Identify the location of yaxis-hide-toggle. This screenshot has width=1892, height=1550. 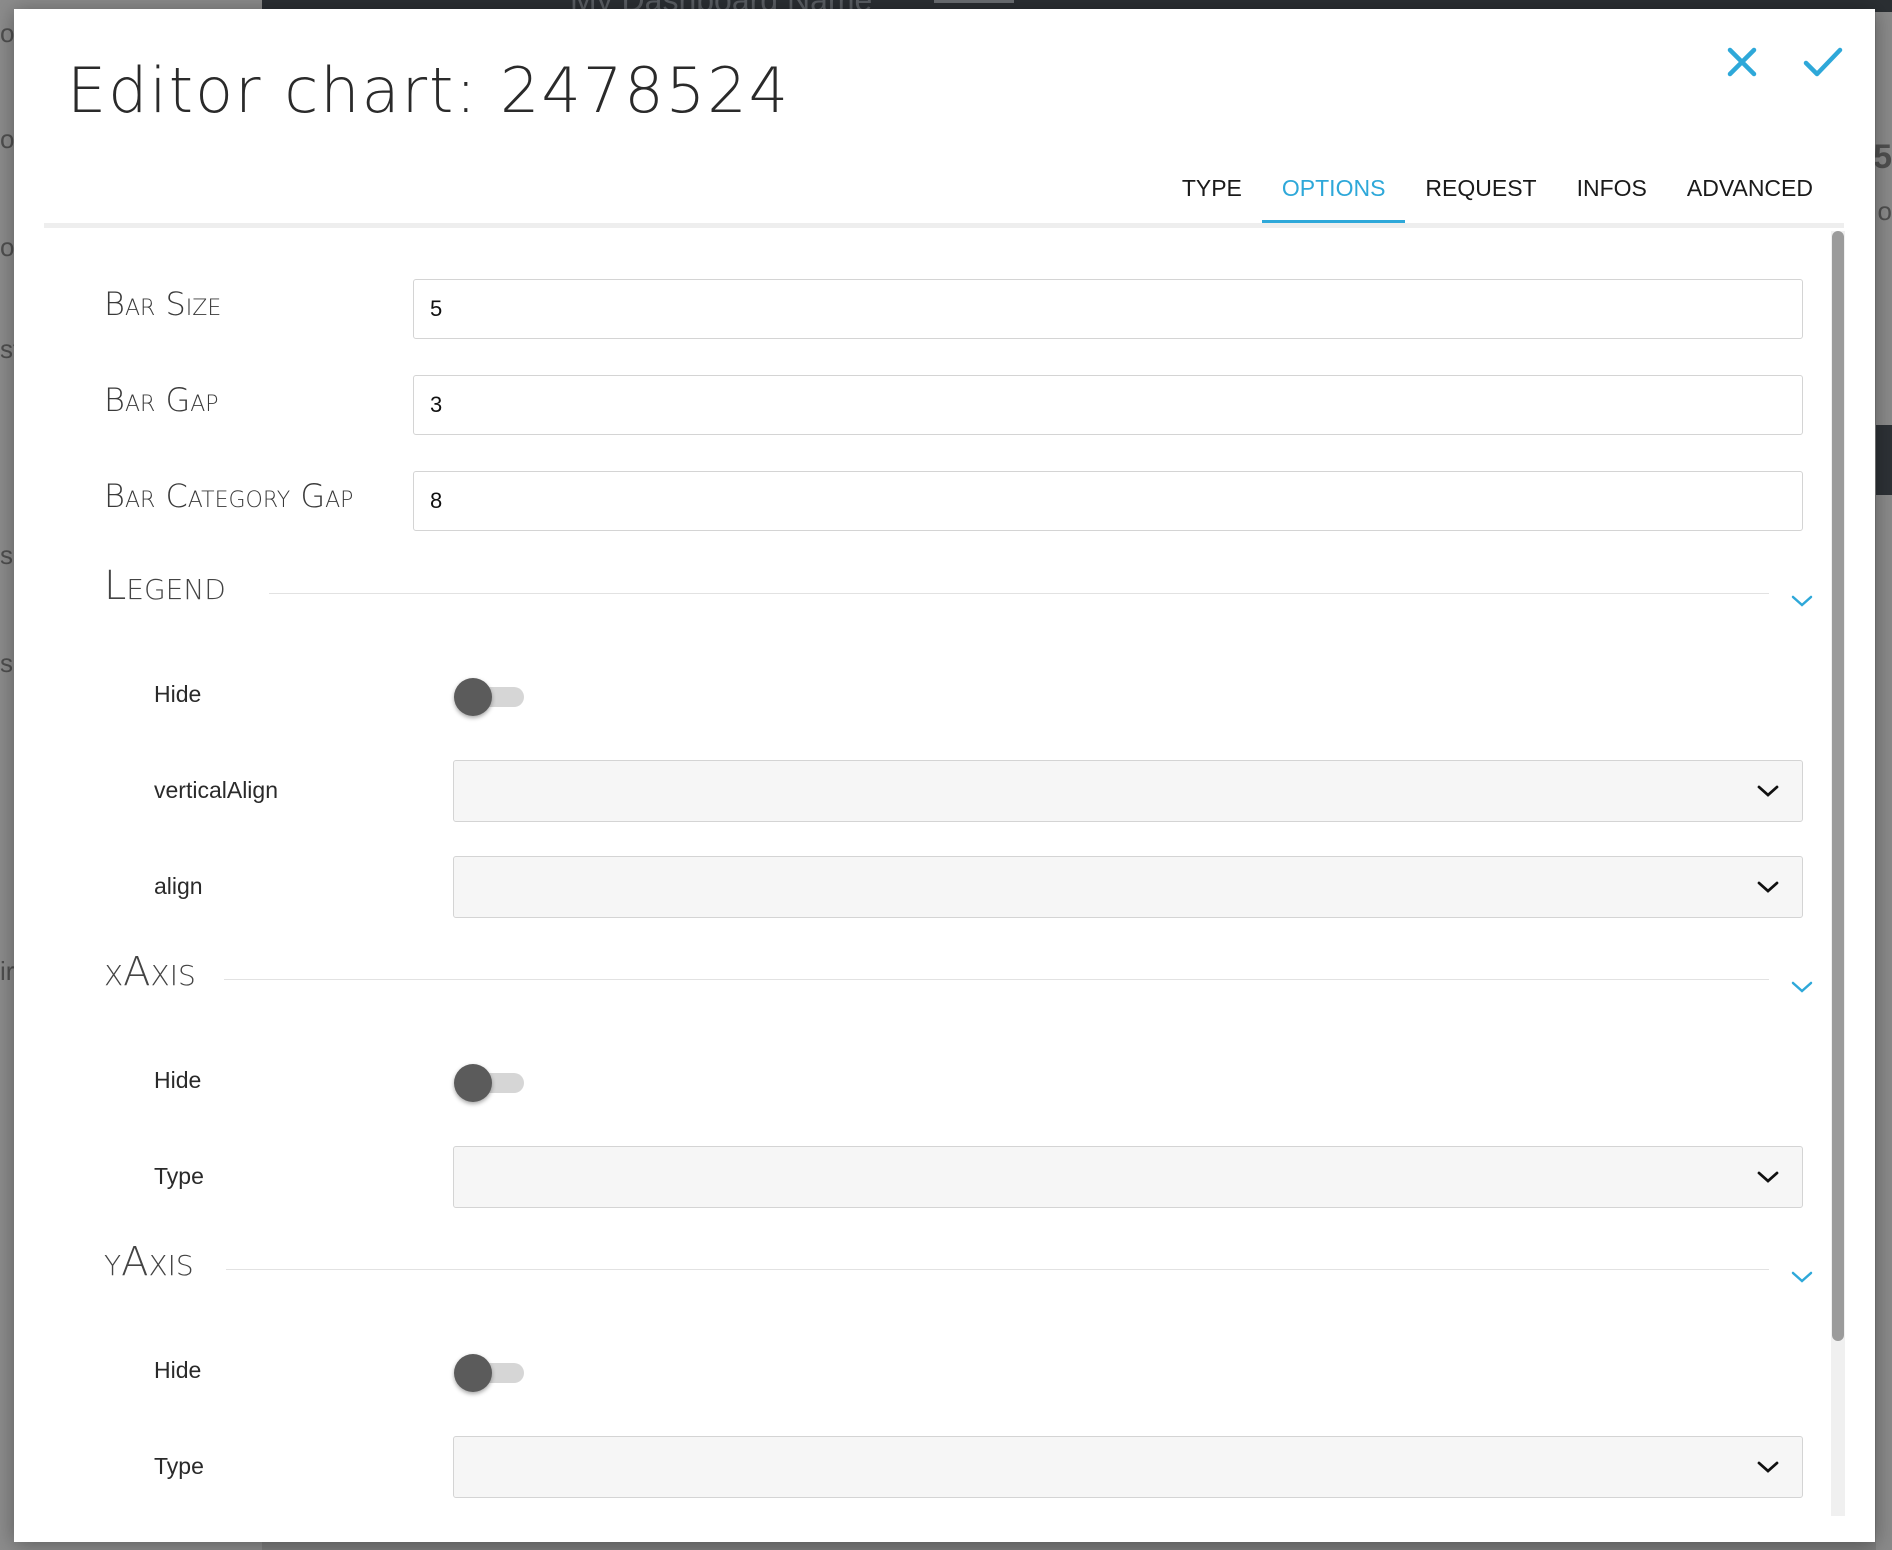
(489, 1373).